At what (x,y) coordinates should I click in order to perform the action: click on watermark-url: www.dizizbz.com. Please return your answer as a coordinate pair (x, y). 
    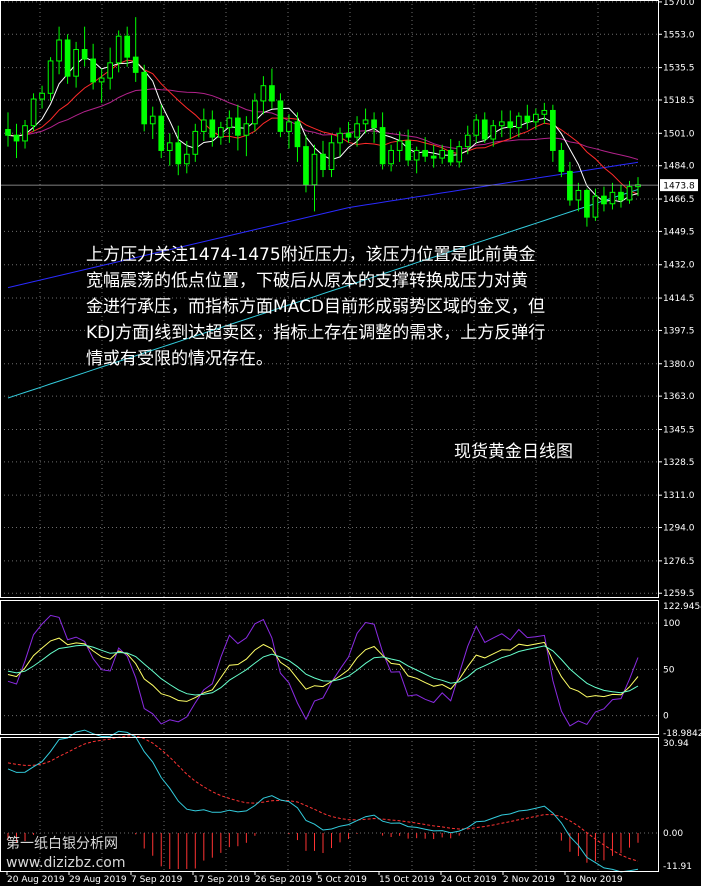
    Looking at the image, I should click on (66, 863).